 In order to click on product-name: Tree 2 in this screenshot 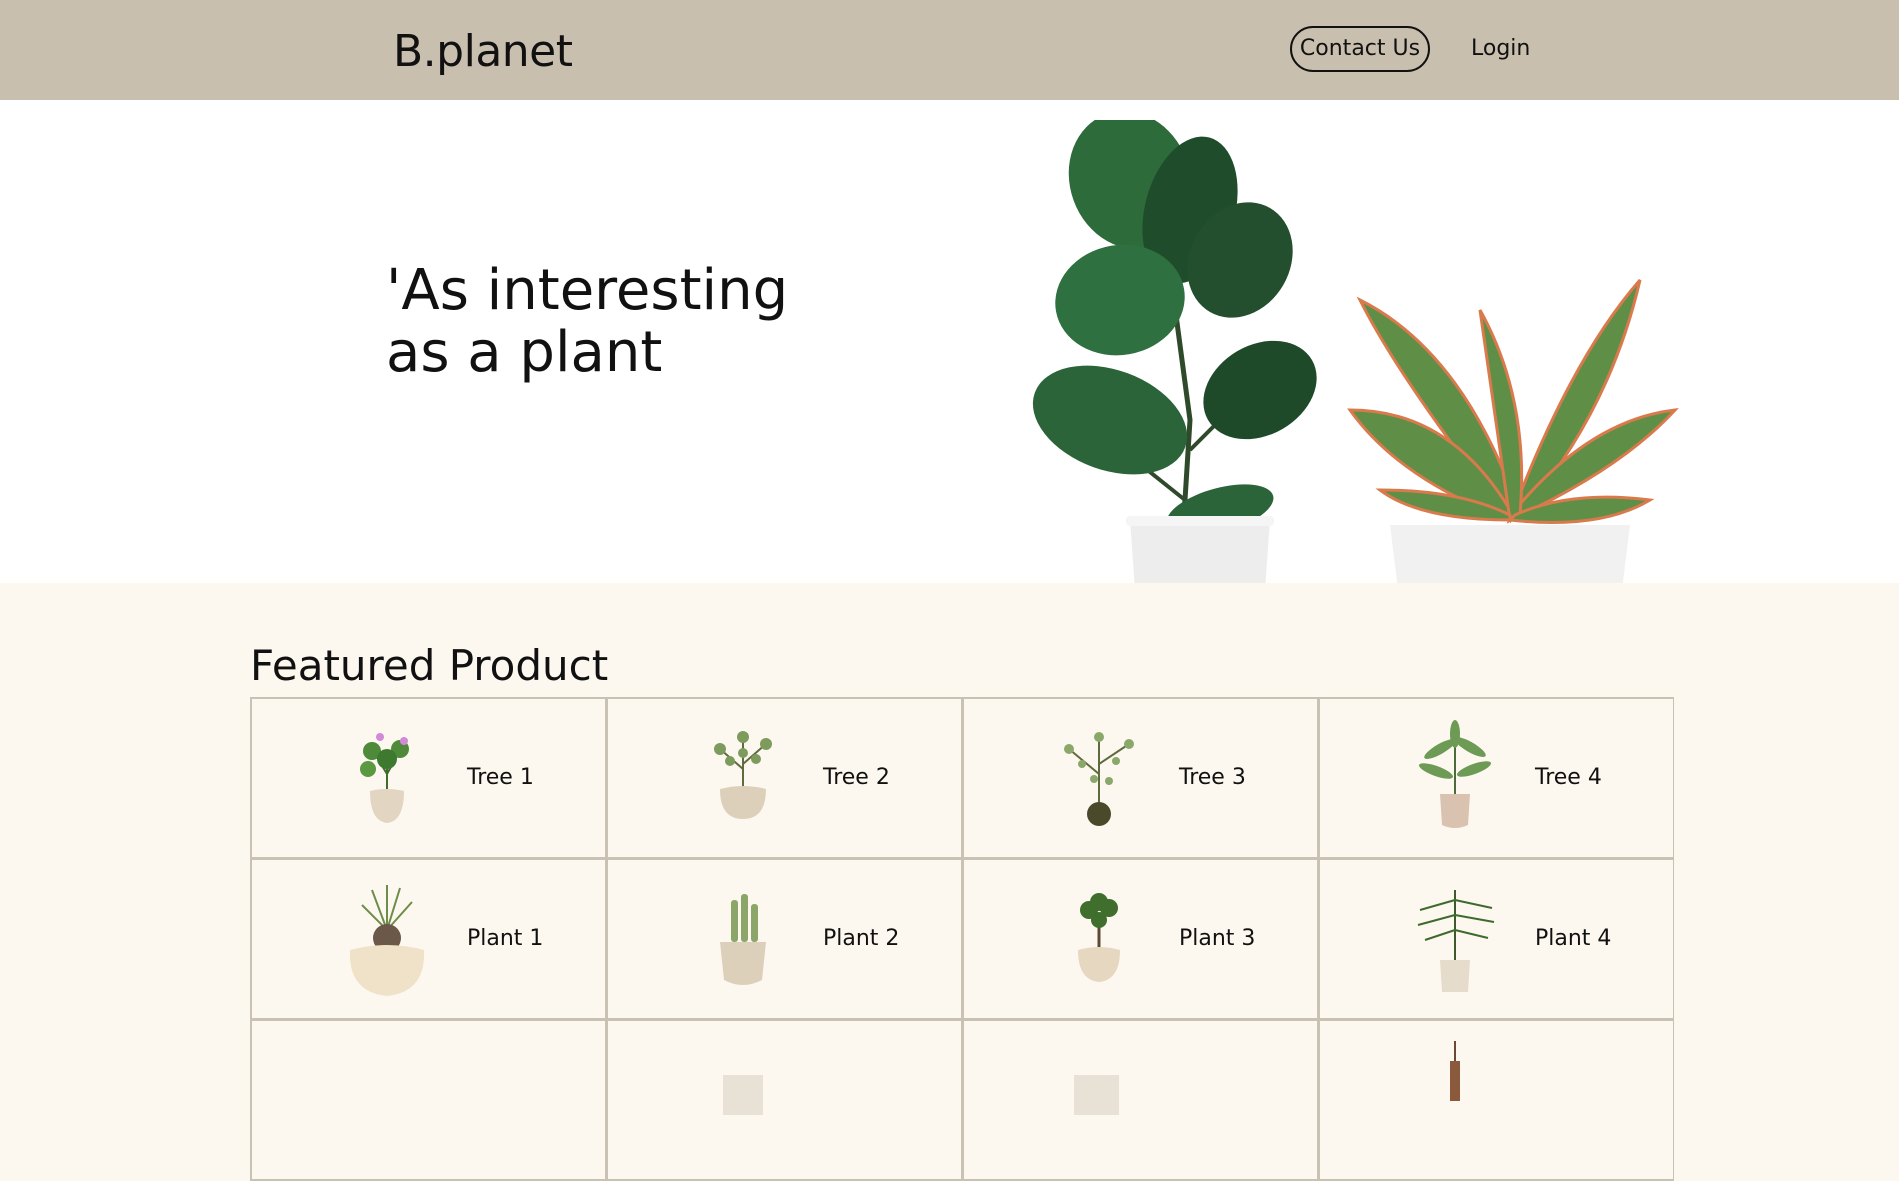, I will do `click(856, 777)`.